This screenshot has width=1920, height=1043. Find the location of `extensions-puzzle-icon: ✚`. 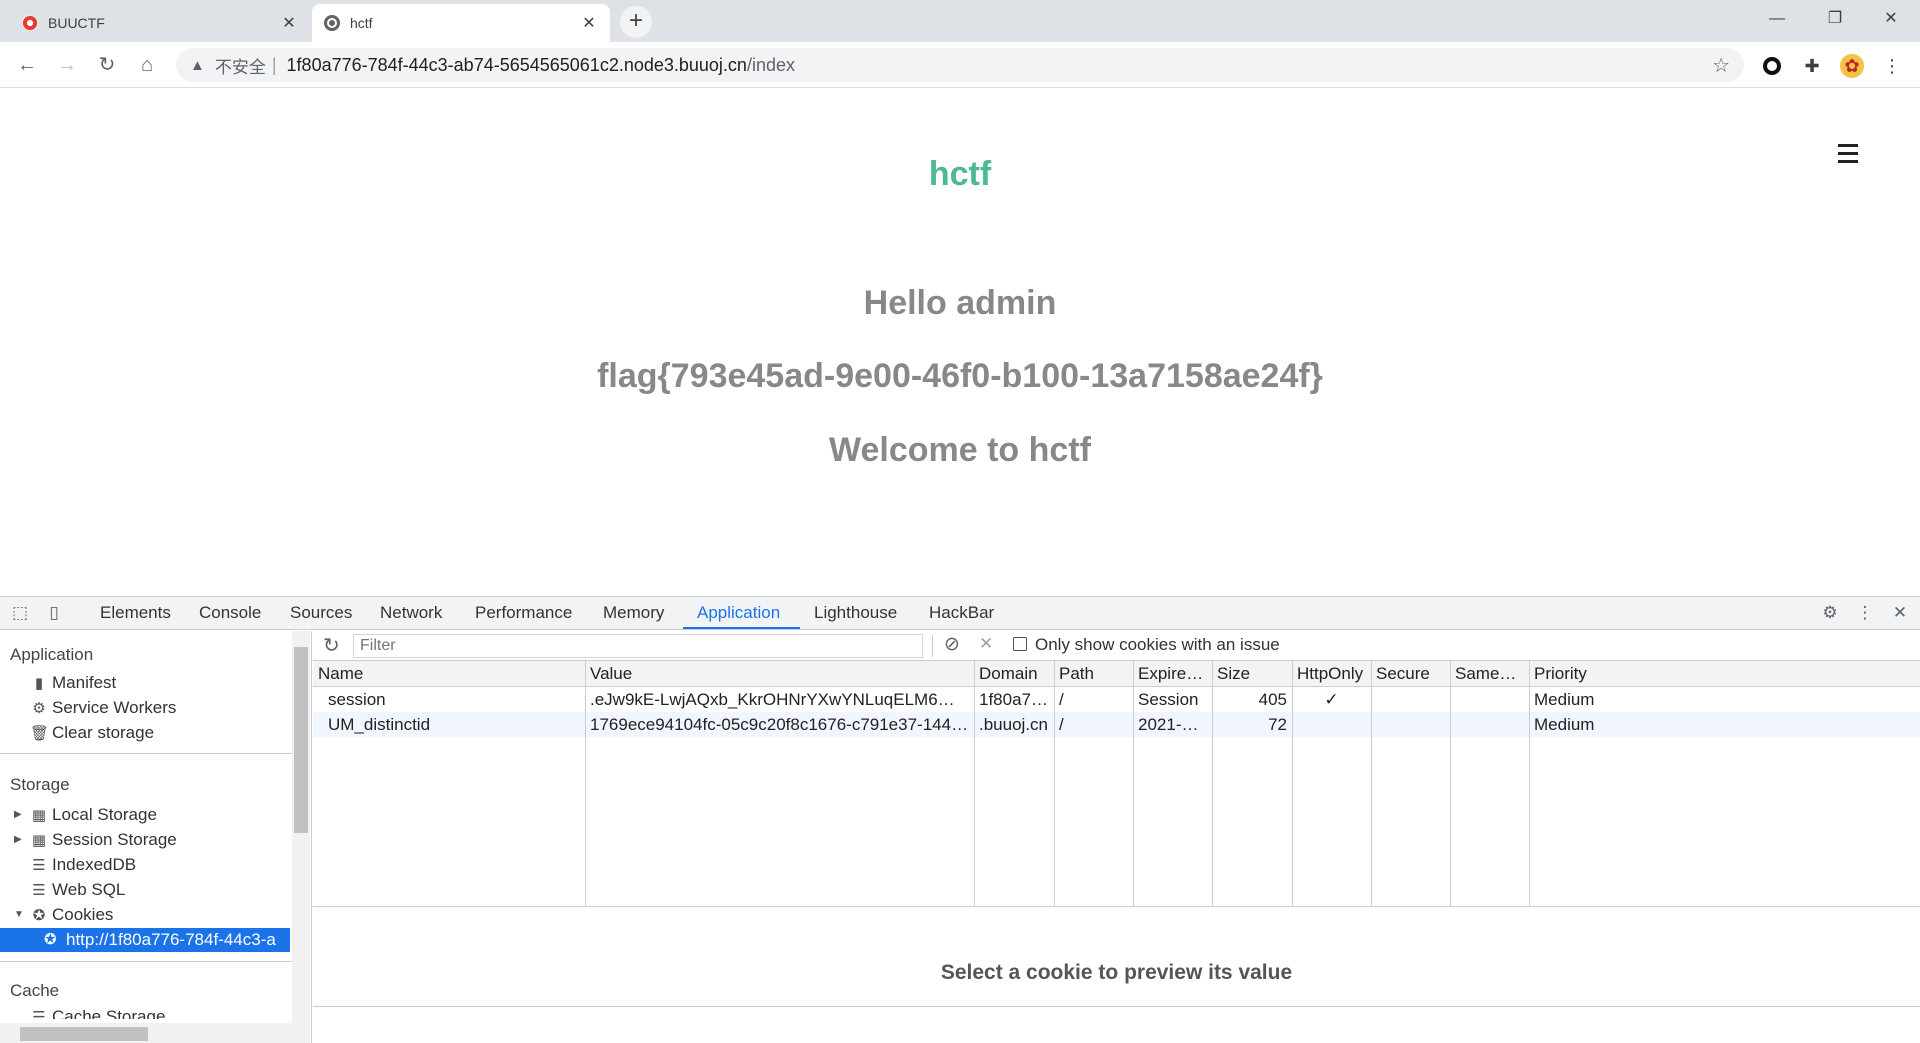

extensions-puzzle-icon: ✚ is located at coordinates (1812, 66).